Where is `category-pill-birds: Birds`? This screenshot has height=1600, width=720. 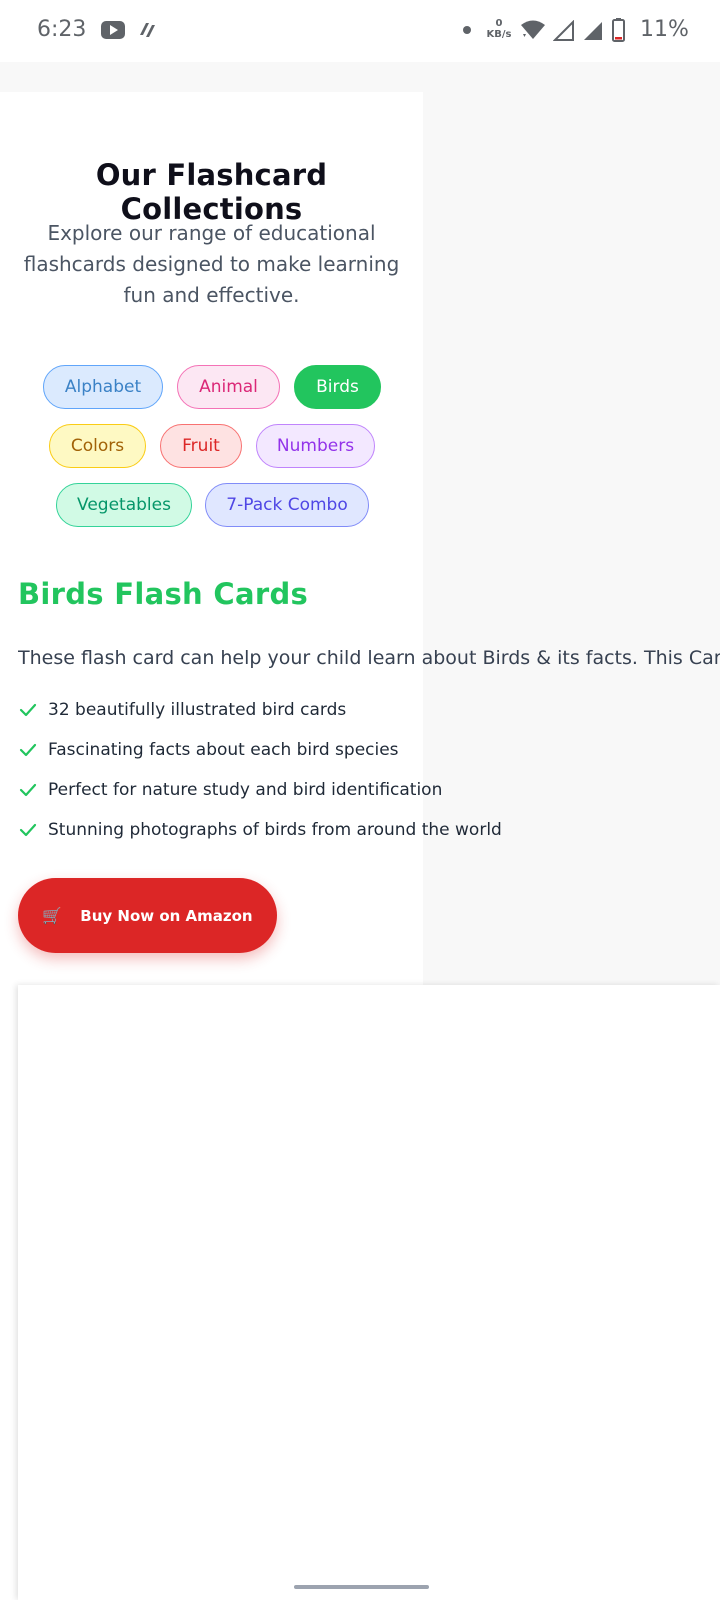 category-pill-birds: Birds is located at coordinates (337, 387).